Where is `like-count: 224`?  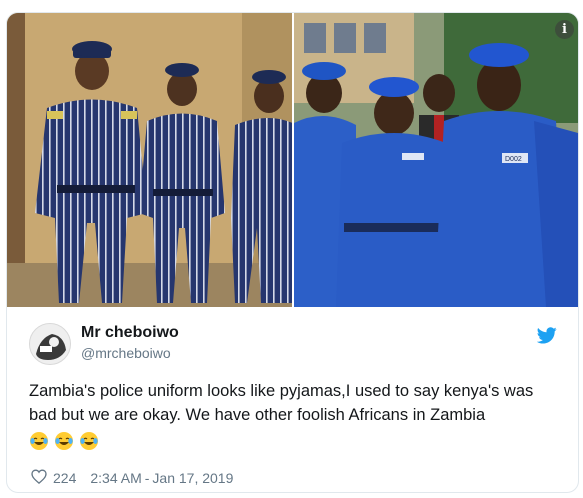
like-count: 224 is located at coordinates (64, 478).